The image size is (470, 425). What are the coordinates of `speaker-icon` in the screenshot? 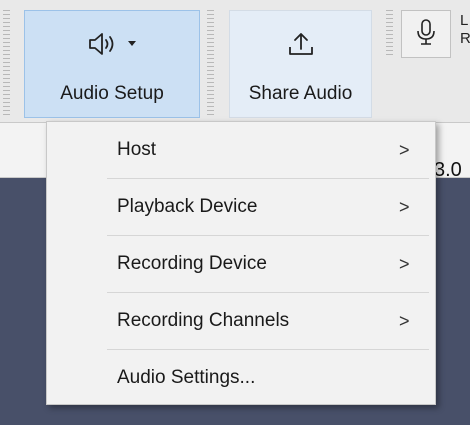 It's located at (112, 44).